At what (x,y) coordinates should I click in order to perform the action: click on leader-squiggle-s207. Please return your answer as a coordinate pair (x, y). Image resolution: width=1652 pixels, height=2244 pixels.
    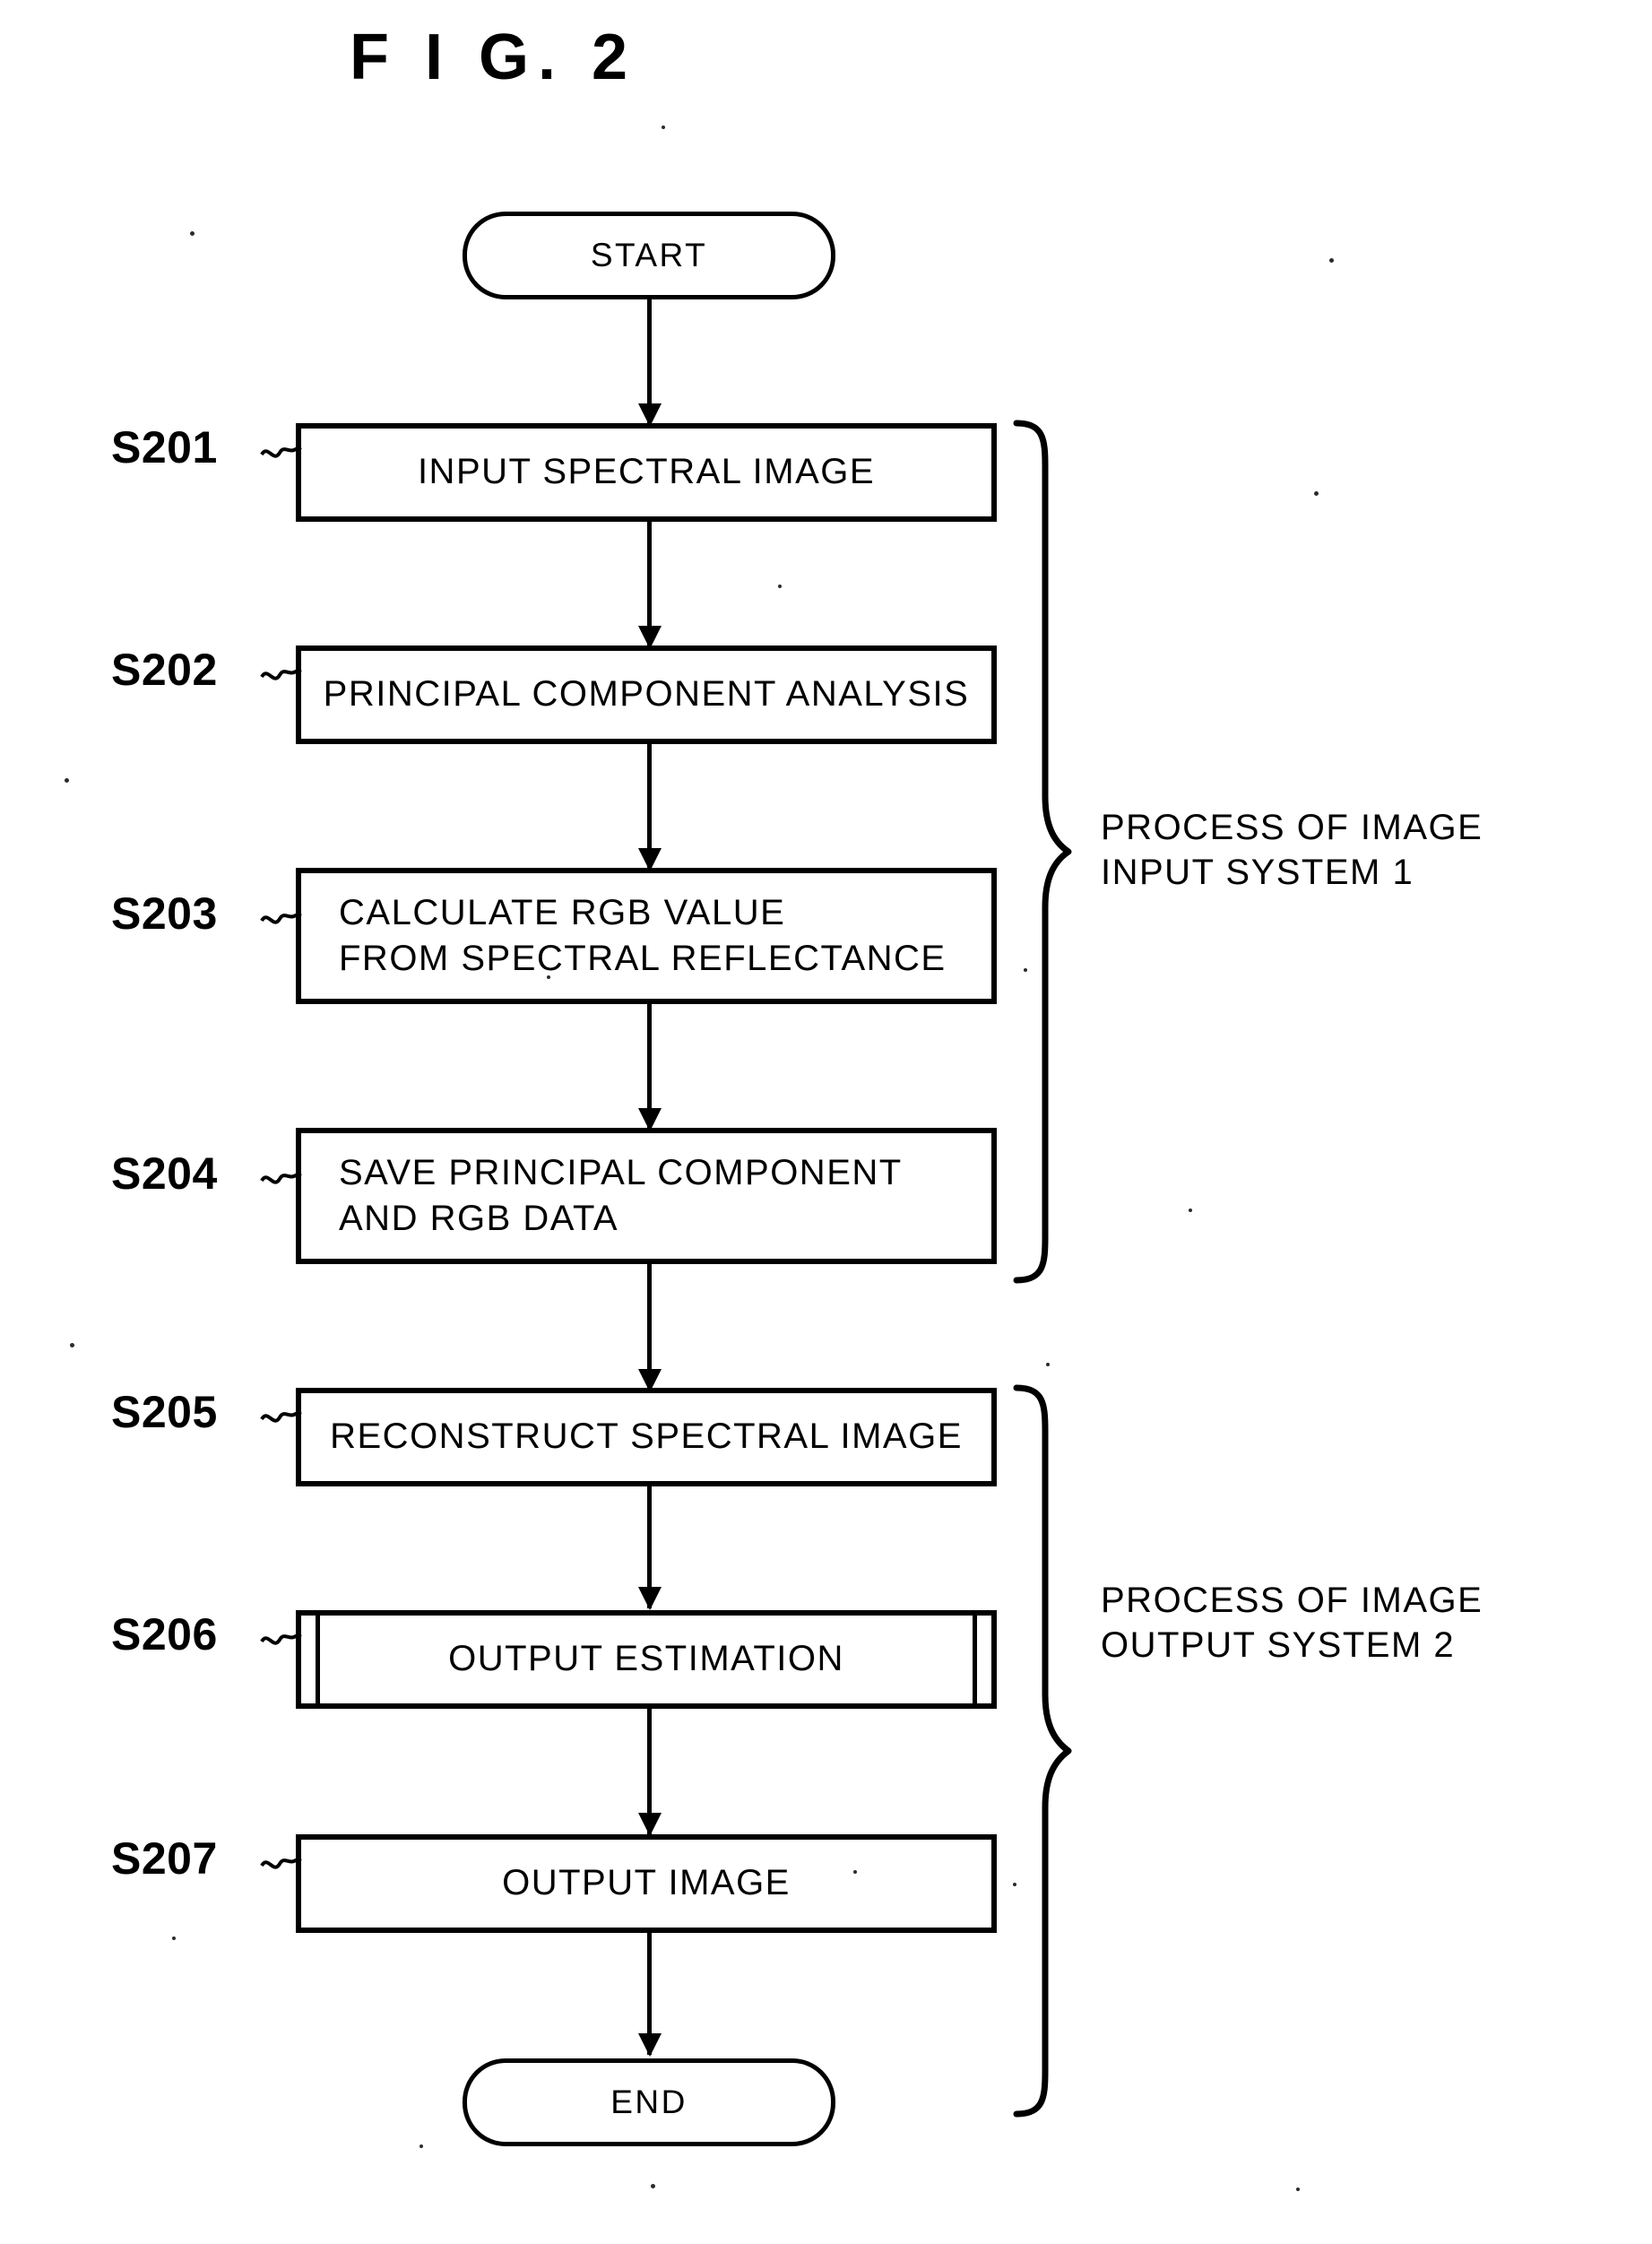
    Looking at the image, I should click on (281, 1863).